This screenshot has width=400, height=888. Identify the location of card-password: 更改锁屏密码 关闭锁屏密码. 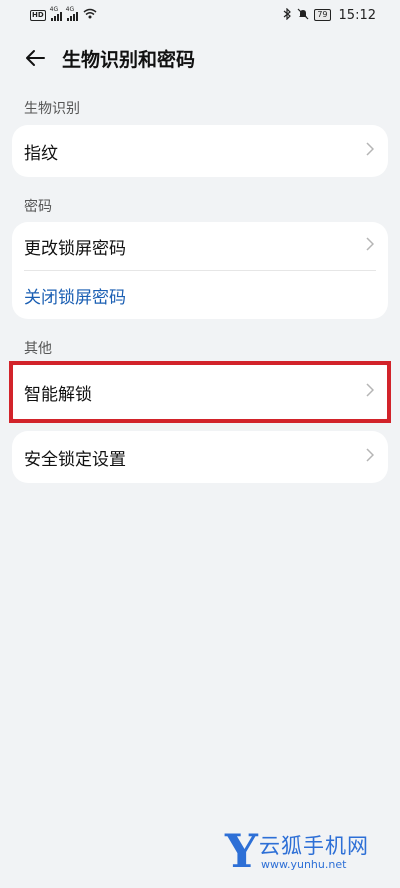
(200, 270).